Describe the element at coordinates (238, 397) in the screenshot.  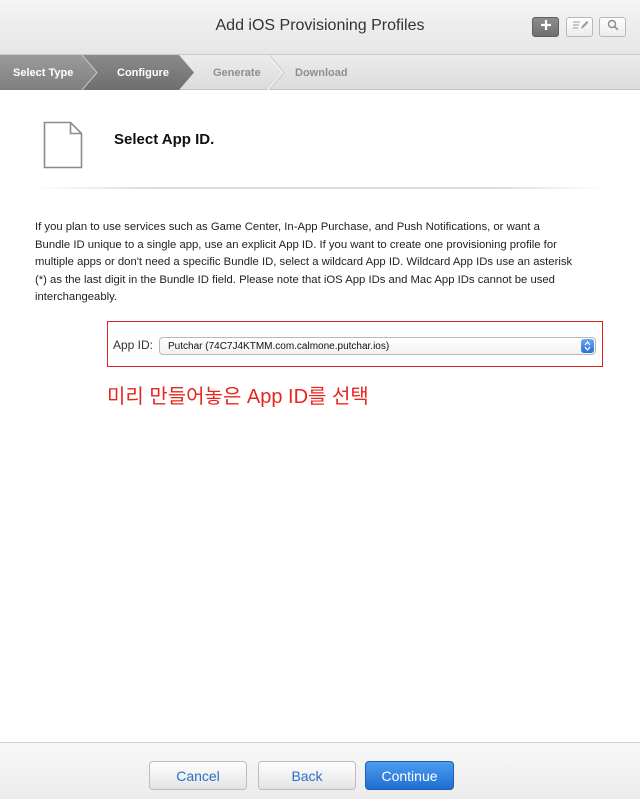
I see `annotation-text: 미리 만들어놓은 App ID를 선택` at that location.